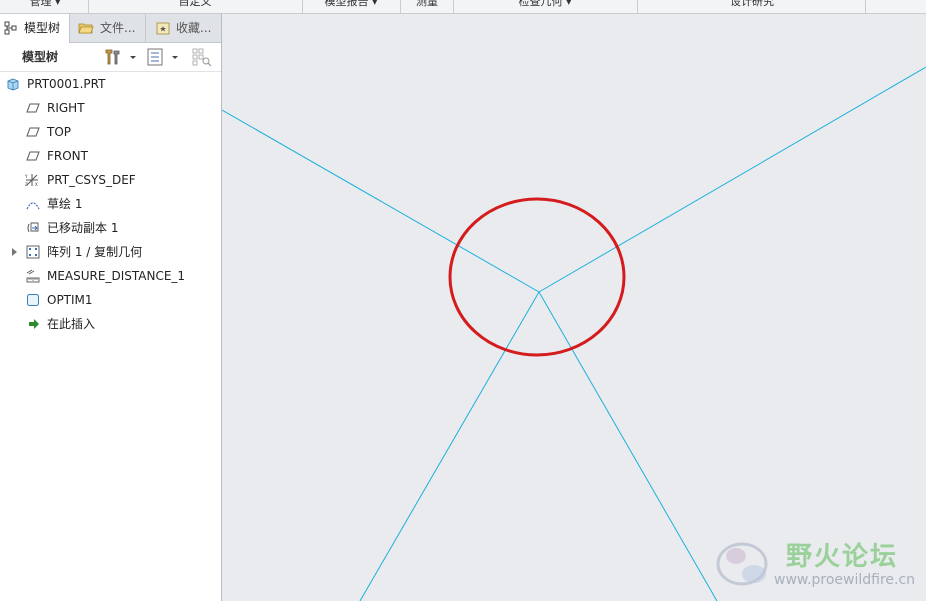  Describe the element at coordinates (845, 580) in the screenshot. I see `watermark-url: www.proewildfire.cn` at that location.